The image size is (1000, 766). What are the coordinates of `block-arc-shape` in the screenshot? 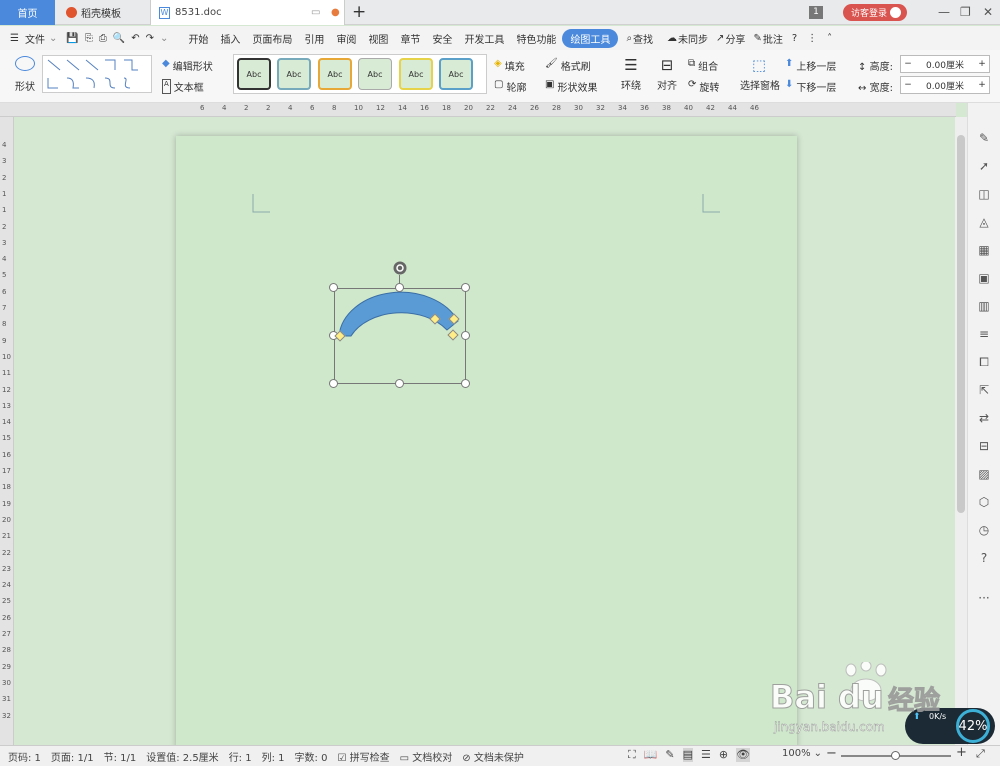 It's located at (400, 336).